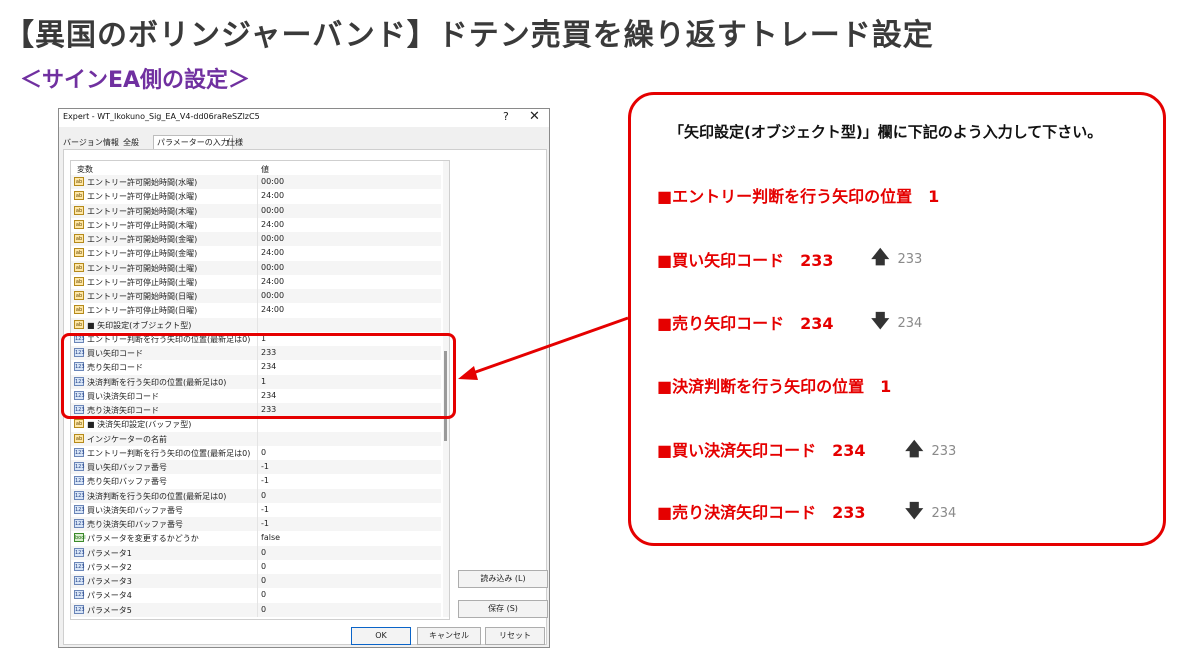 This screenshot has width=1190, height=665. I want to click on ok-button: OK, so click(381, 636).